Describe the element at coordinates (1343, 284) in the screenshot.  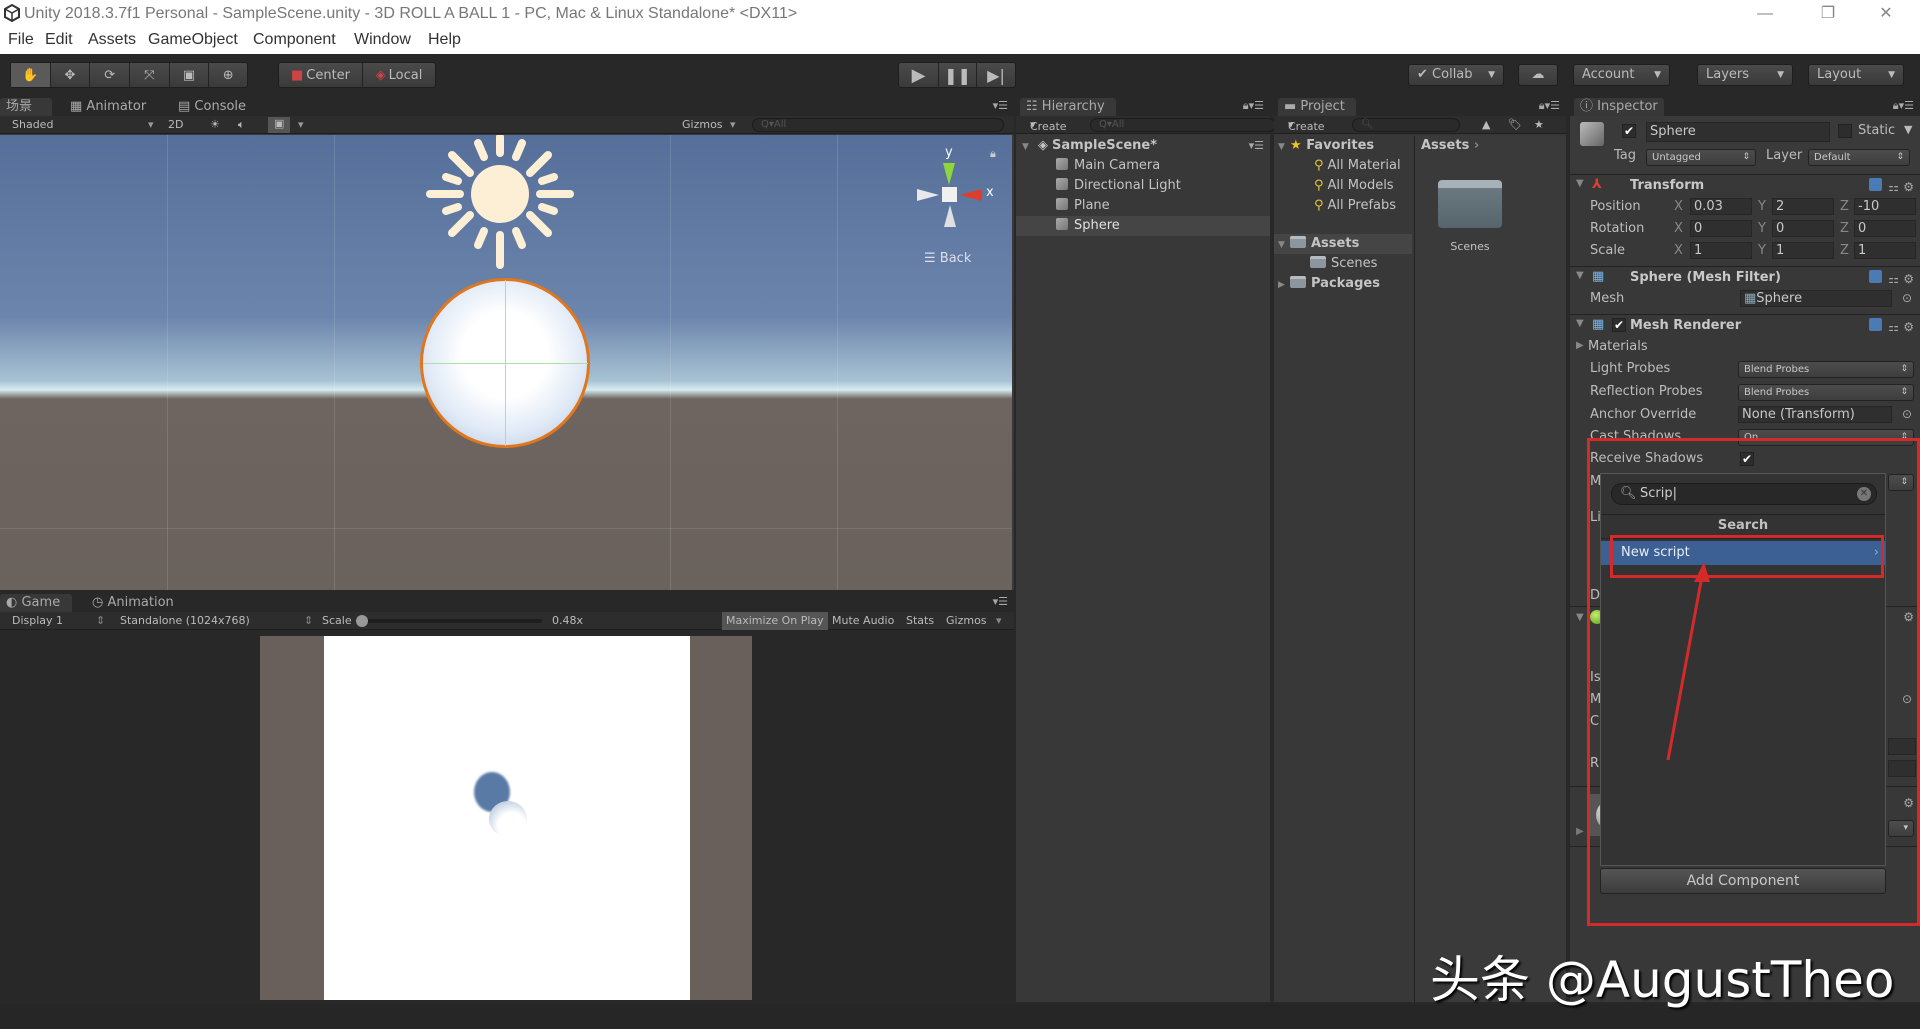
I see `packages-row: ▶ Packages` at that location.